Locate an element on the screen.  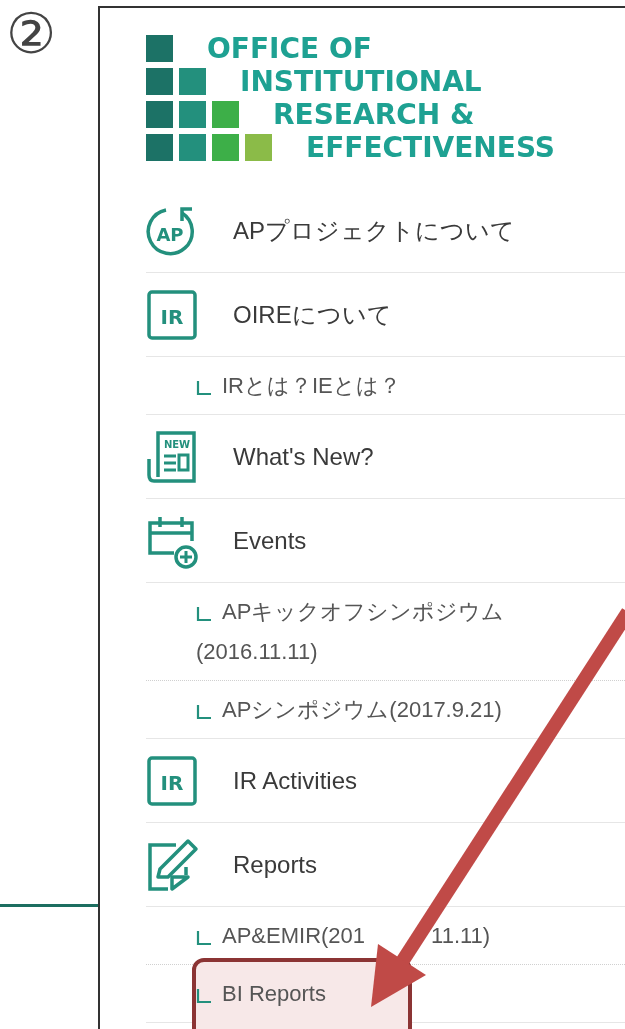
nav-sub-link: APキックオフシンポジウム(2016.11.11) is located at coordinates (381, 632).